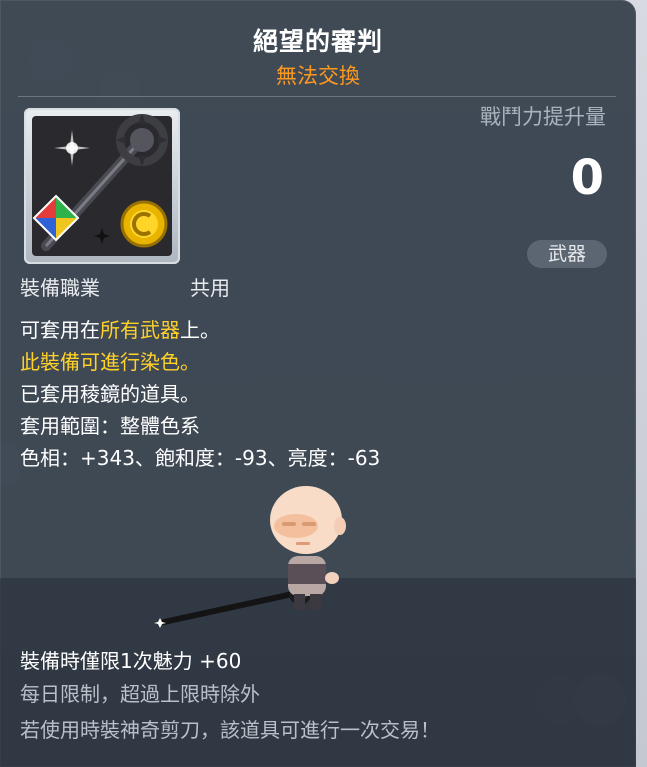 Image resolution: width=647 pixels, height=767 pixels. What do you see at coordinates (140, 694) in the screenshot?
I see `daily-limit-text: 每日限制，超過上限時除外` at bounding box center [140, 694].